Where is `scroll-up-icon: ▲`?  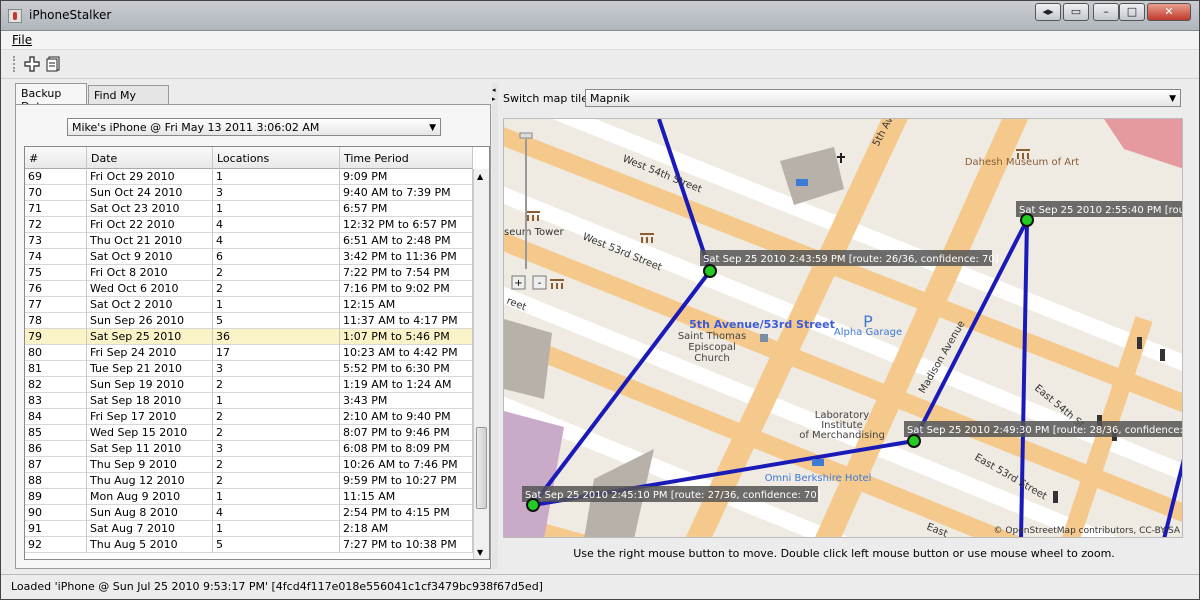
scroll-up-icon: ▲ is located at coordinates (480, 176).